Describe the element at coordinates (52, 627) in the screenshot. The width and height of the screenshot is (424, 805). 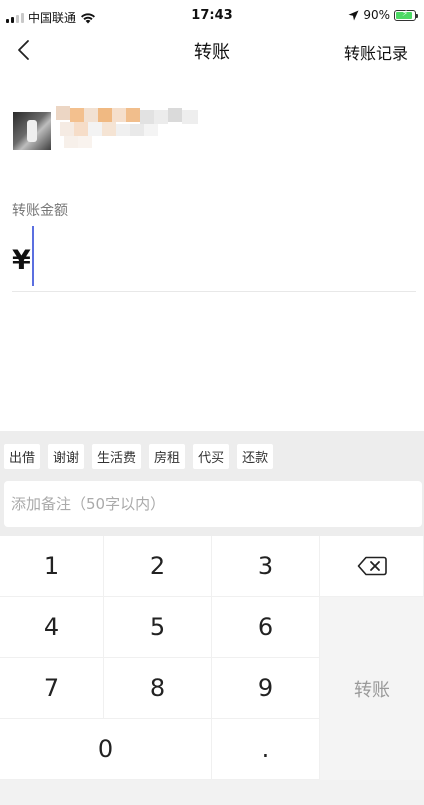
I see `key-4: 4` at that location.